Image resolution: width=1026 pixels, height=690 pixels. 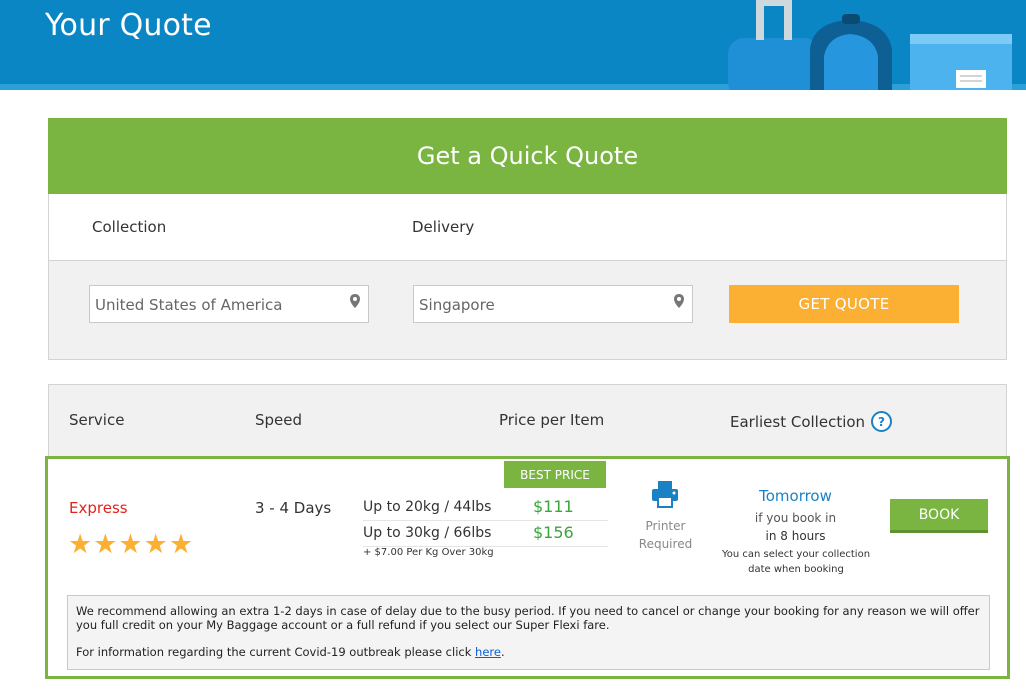 I want to click on quick-quote-banner: Get a Quick Quote, so click(x=527, y=156).